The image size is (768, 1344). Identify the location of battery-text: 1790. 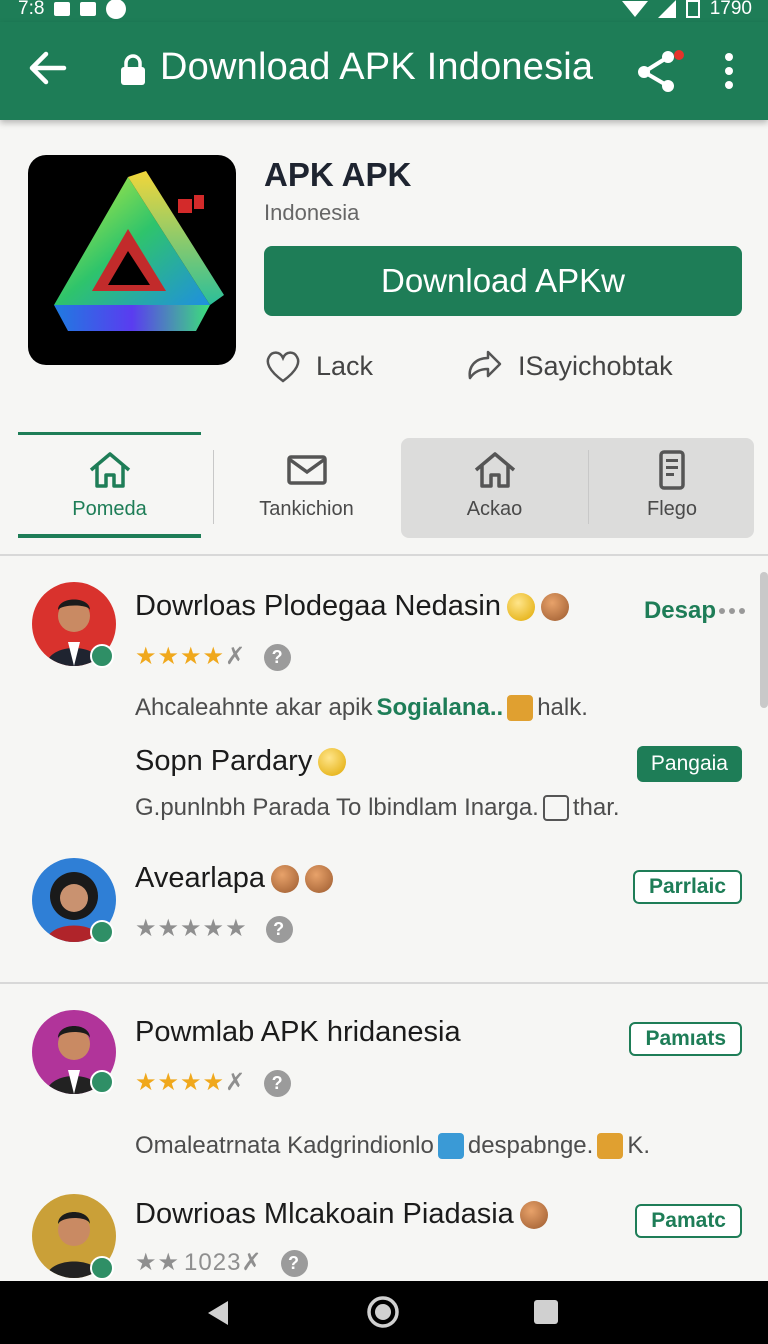
(730, 9).